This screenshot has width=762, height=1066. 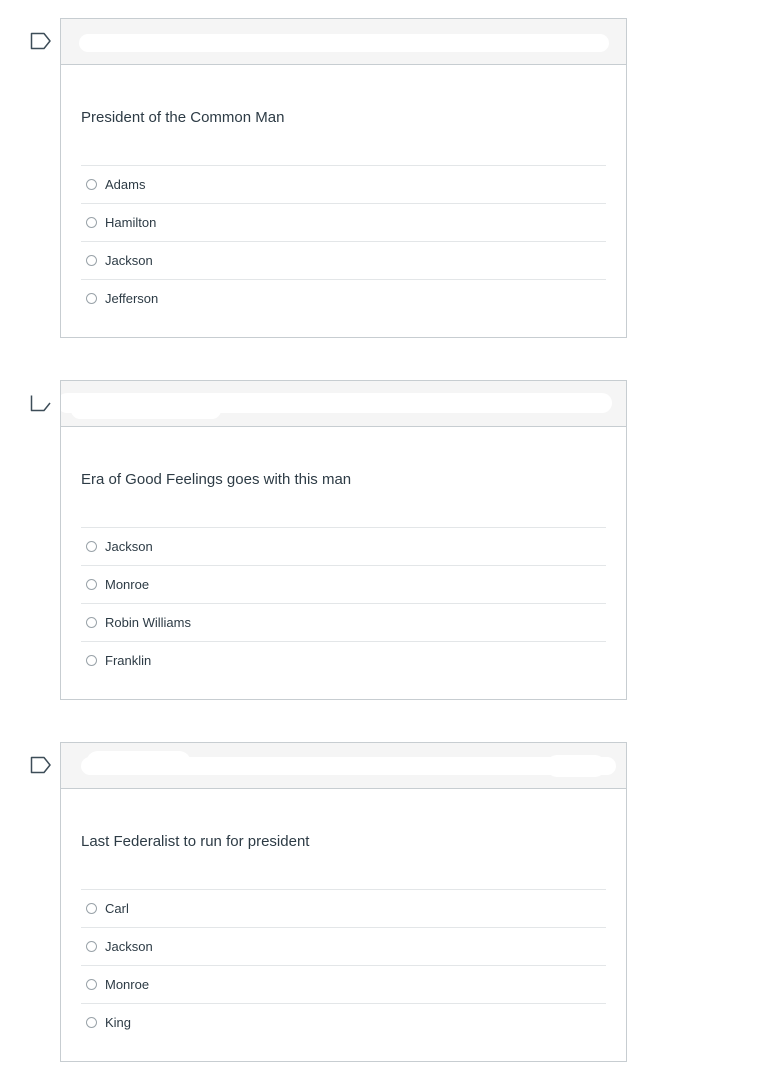 What do you see at coordinates (343, 660) in the screenshot?
I see `answer-option: Franklin` at bounding box center [343, 660].